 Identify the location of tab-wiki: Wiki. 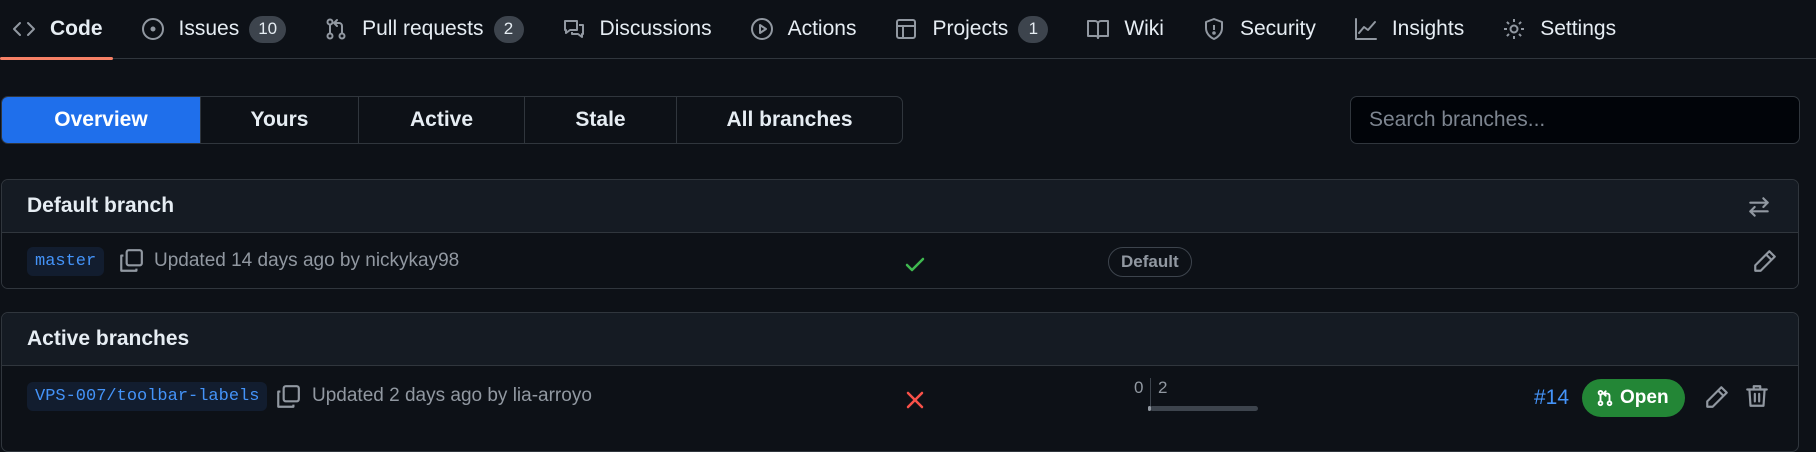
(1134, 29).